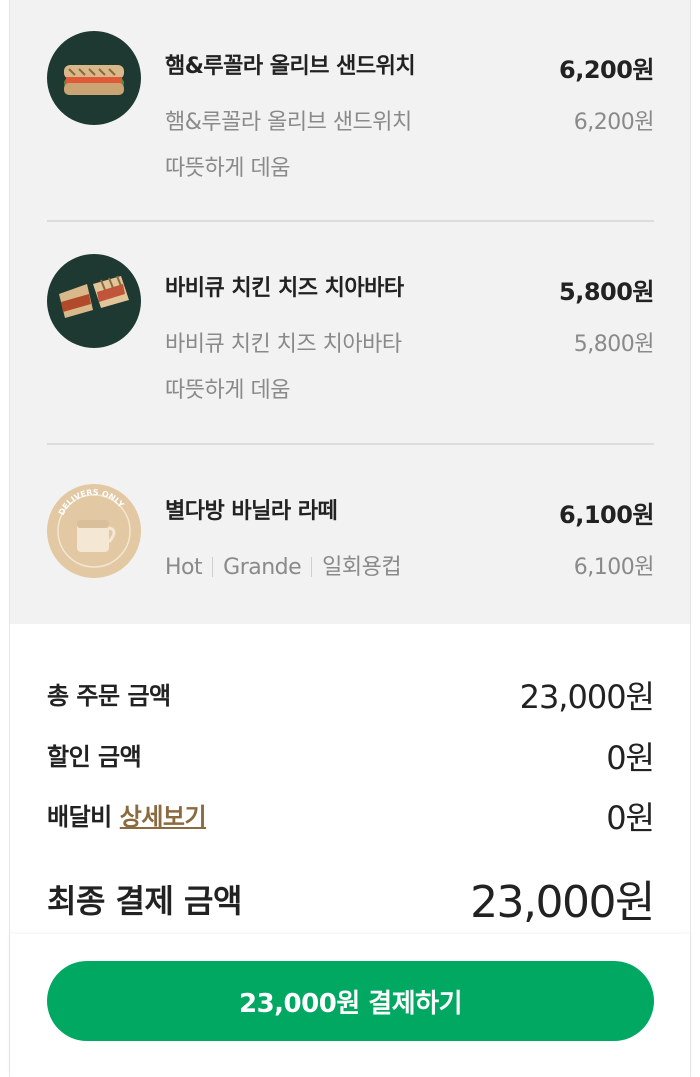  Describe the element at coordinates (283, 344) in the screenshot. I see `item-option: 바비큐 치킨 치즈 치아바타` at that location.